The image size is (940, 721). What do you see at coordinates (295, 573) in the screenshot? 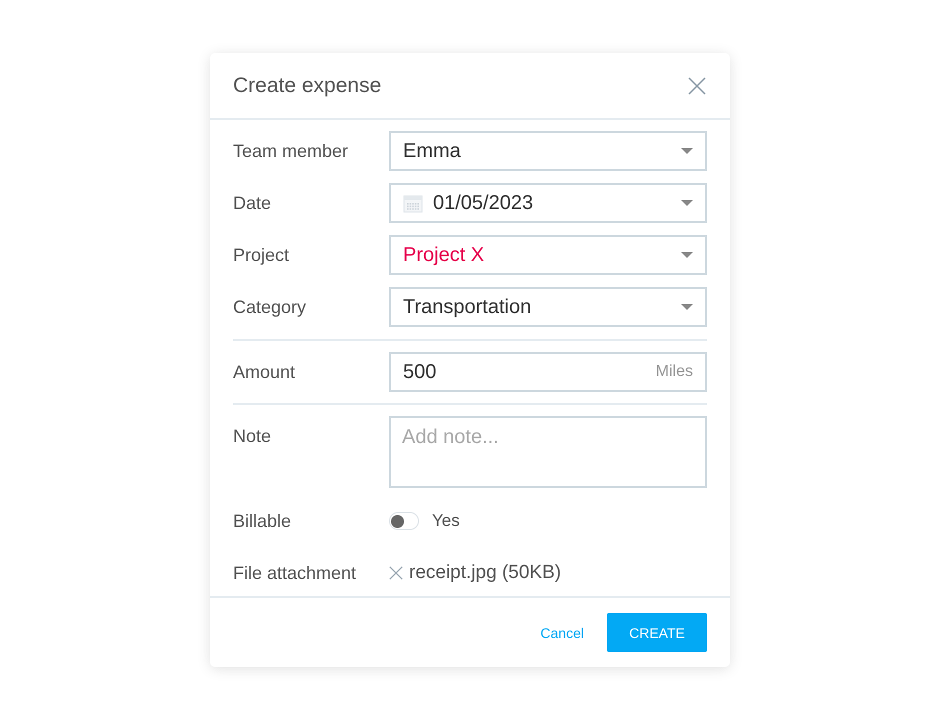
I see `field-label: File attachment` at bounding box center [295, 573].